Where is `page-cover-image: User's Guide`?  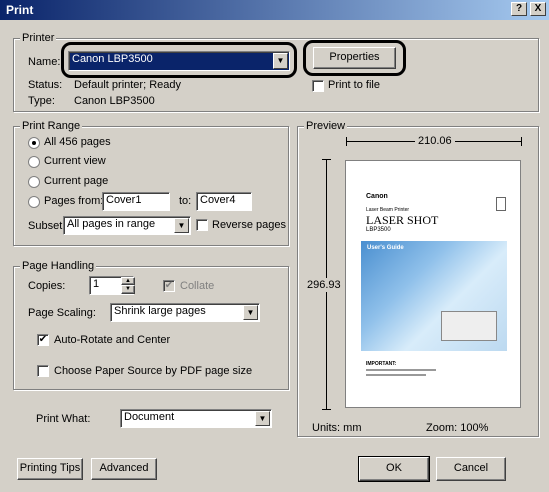 page-cover-image: User's Guide is located at coordinates (434, 296).